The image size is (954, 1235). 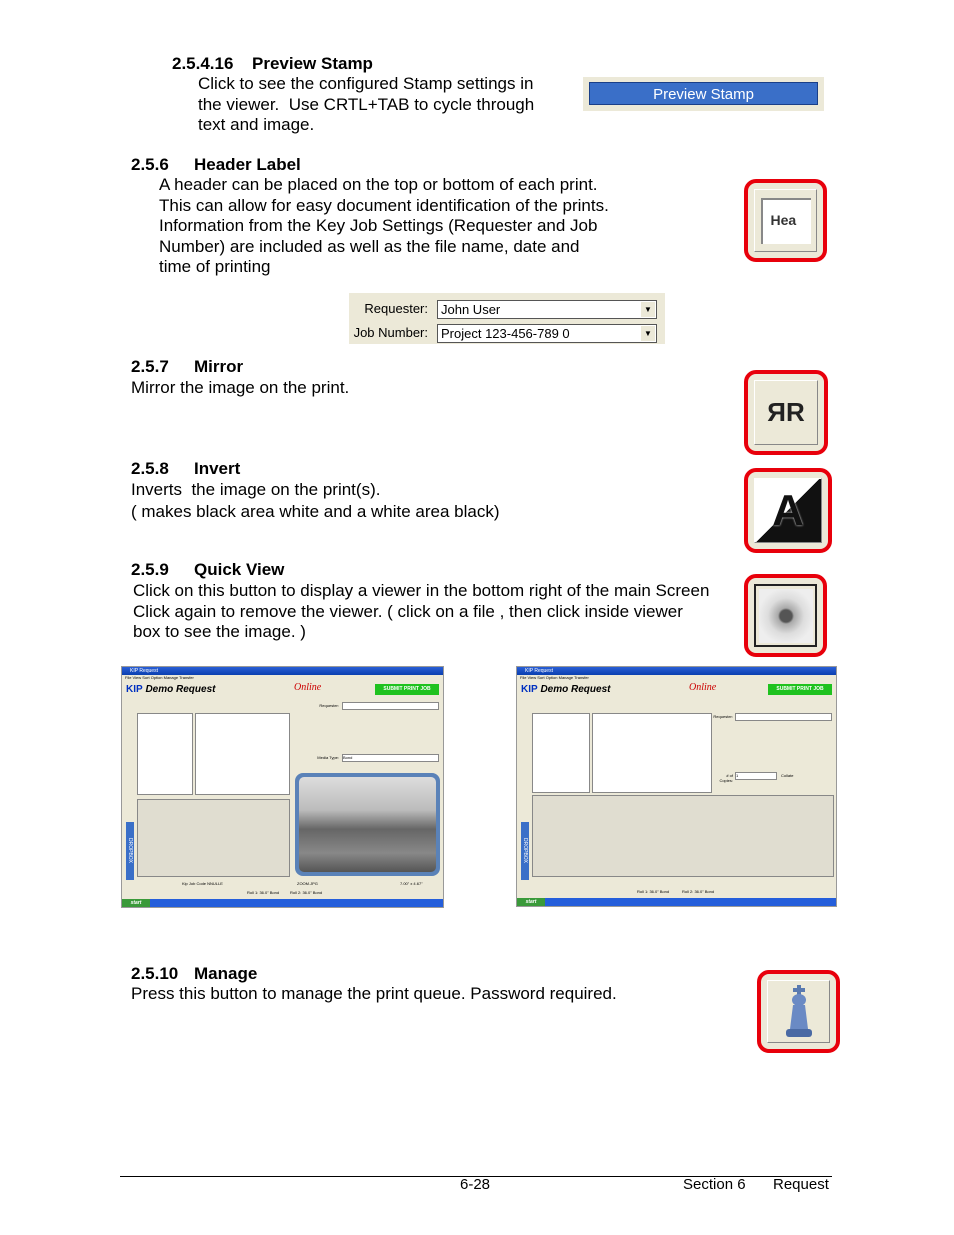 What do you see at coordinates (219, 366) in the screenshot?
I see `section-title: Mirror` at bounding box center [219, 366].